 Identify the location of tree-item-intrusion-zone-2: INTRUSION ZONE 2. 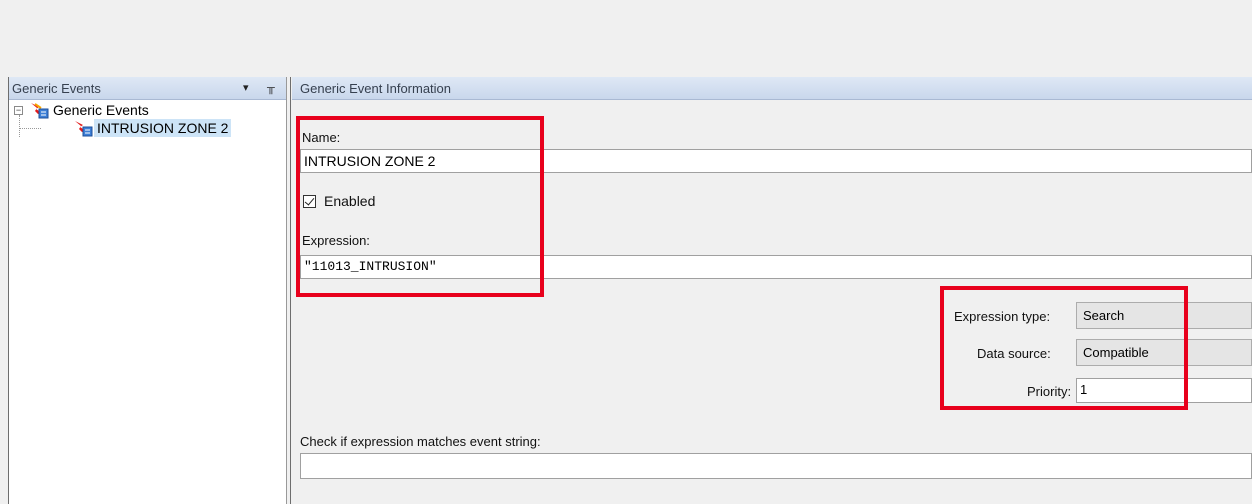
(144, 128).